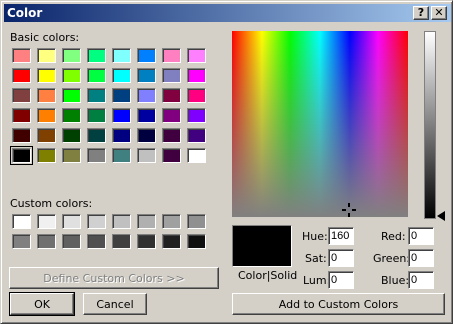  What do you see at coordinates (392, 258) in the screenshot?
I see `green-label: Green:` at bounding box center [392, 258].